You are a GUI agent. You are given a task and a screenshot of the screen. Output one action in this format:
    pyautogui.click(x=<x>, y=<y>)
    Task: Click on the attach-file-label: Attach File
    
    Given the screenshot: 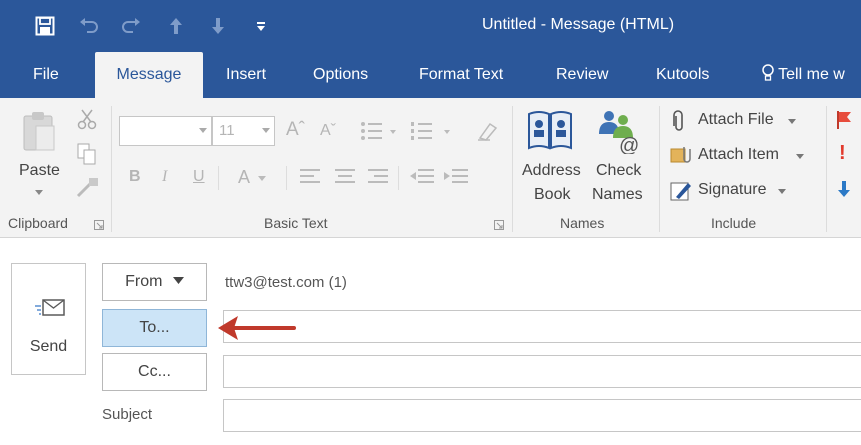 What is the action you would take?
    pyautogui.click(x=736, y=119)
    